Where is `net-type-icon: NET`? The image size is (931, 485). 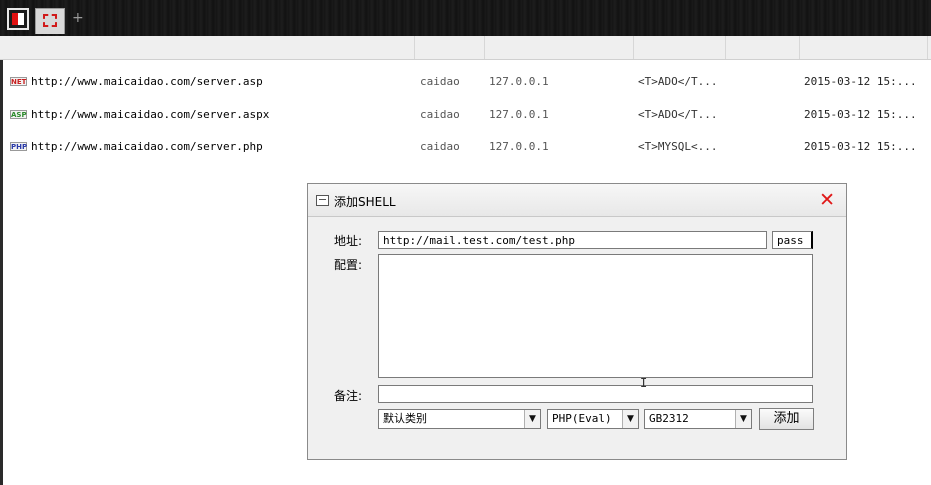 net-type-icon: NET is located at coordinates (18, 81).